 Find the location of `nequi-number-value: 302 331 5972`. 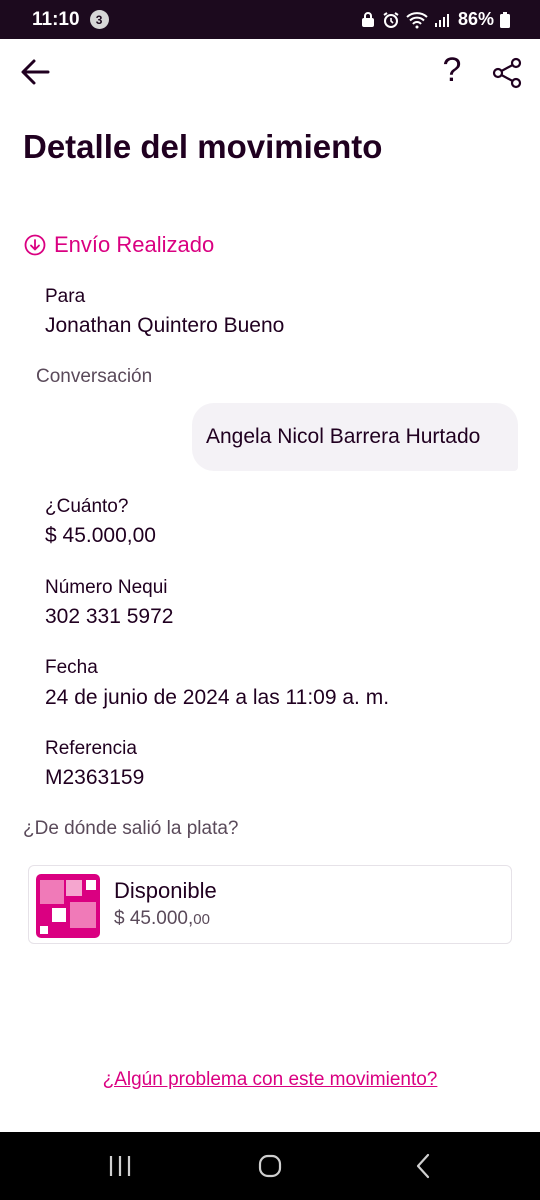

nequi-number-value: 302 331 5972 is located at coordinates (109, 616).